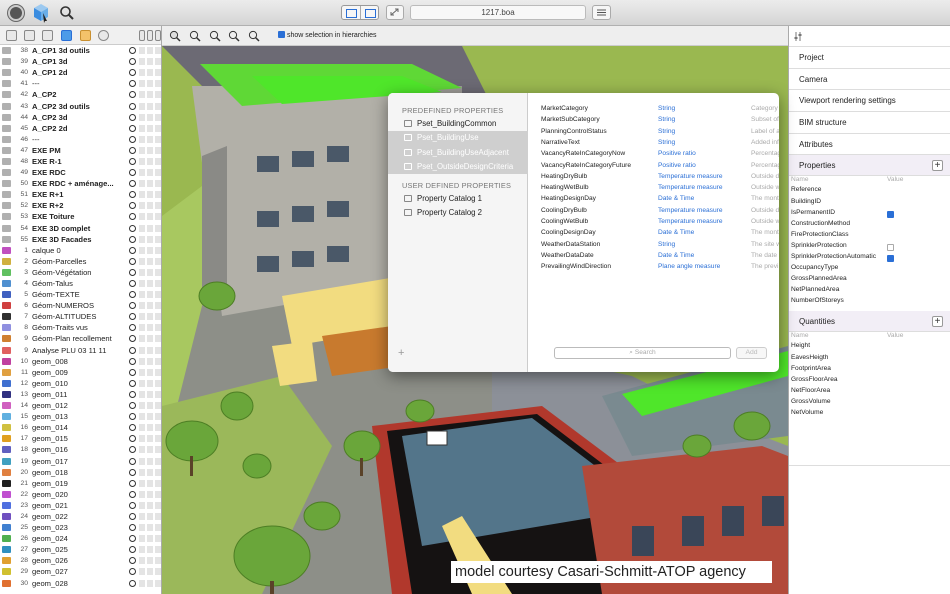  Describe the element at coordinates (869, 145) in the screenshot. I see `inspector-section-attributes: Attributes` at that location.